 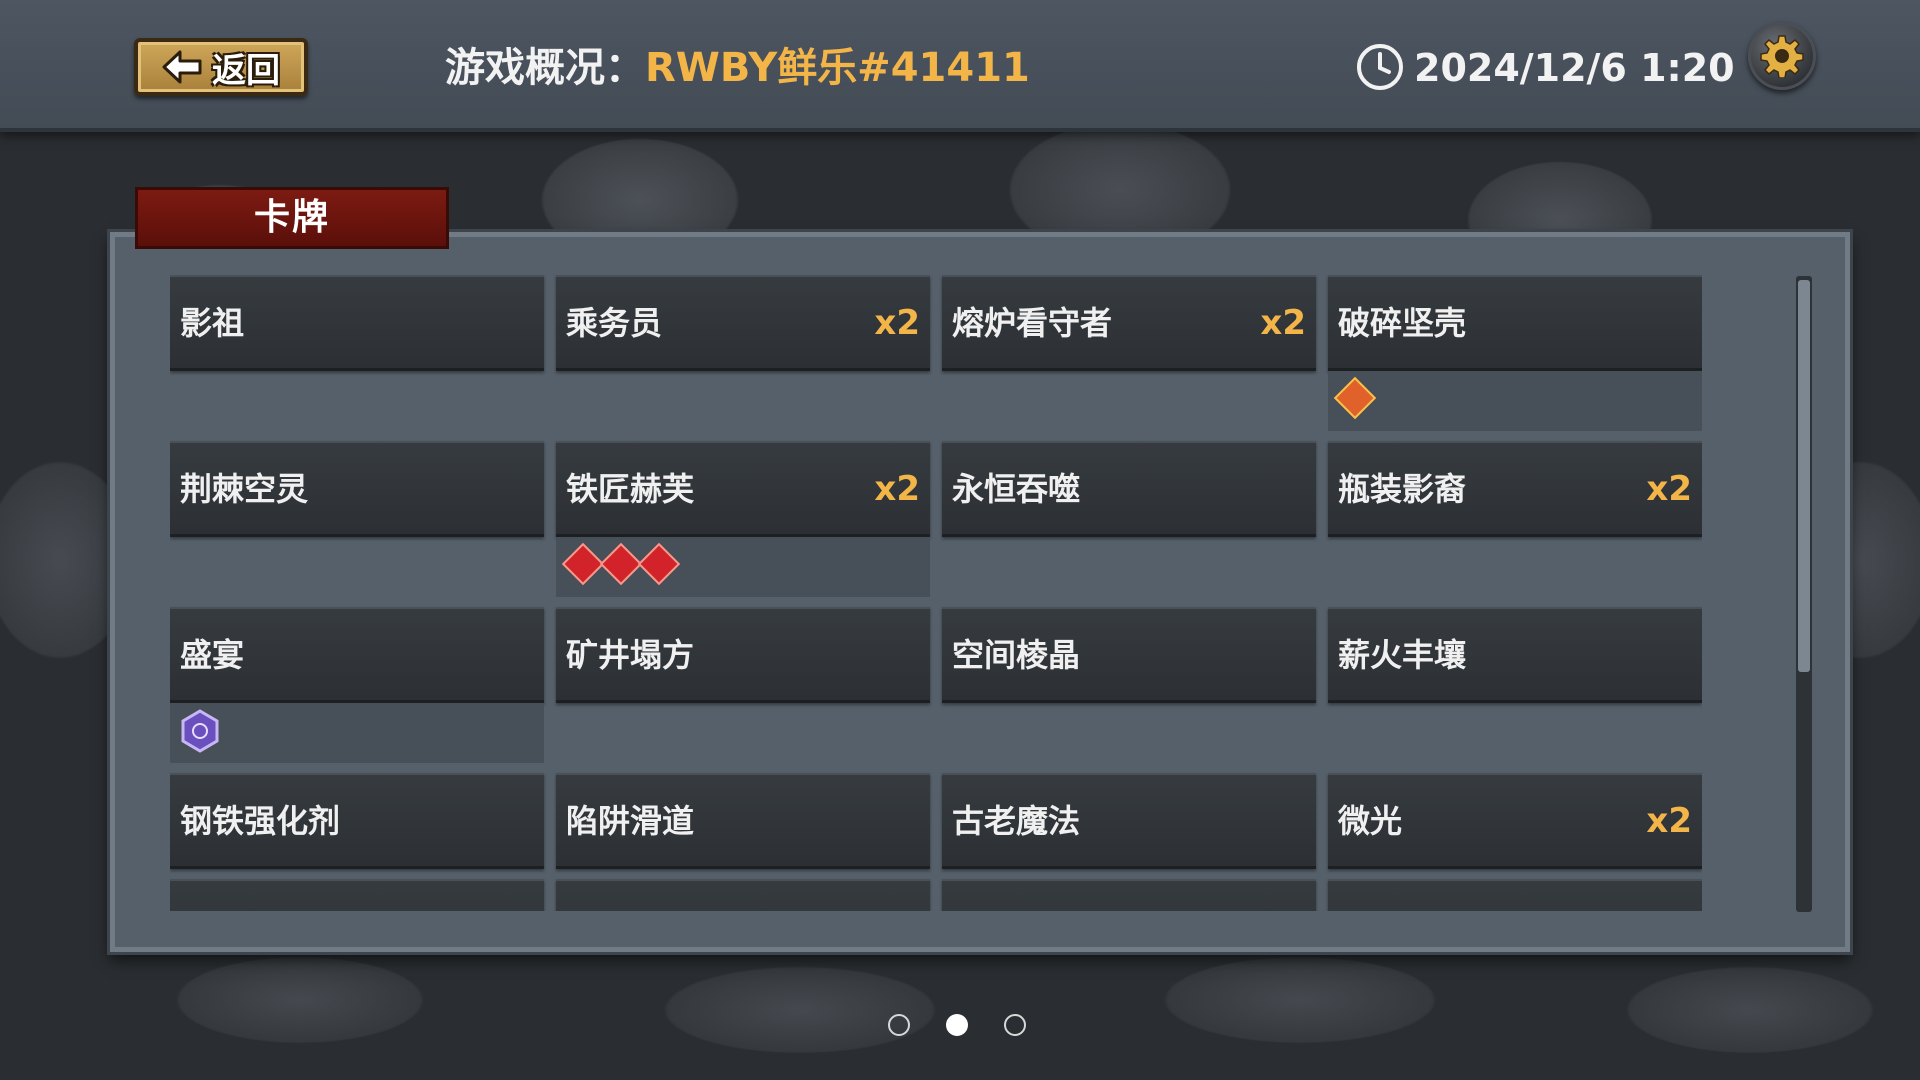 What do you see at coordinates (212, 323) in the screenshot?
I see `card-name: 影祖` at bounding box center [212, 323].